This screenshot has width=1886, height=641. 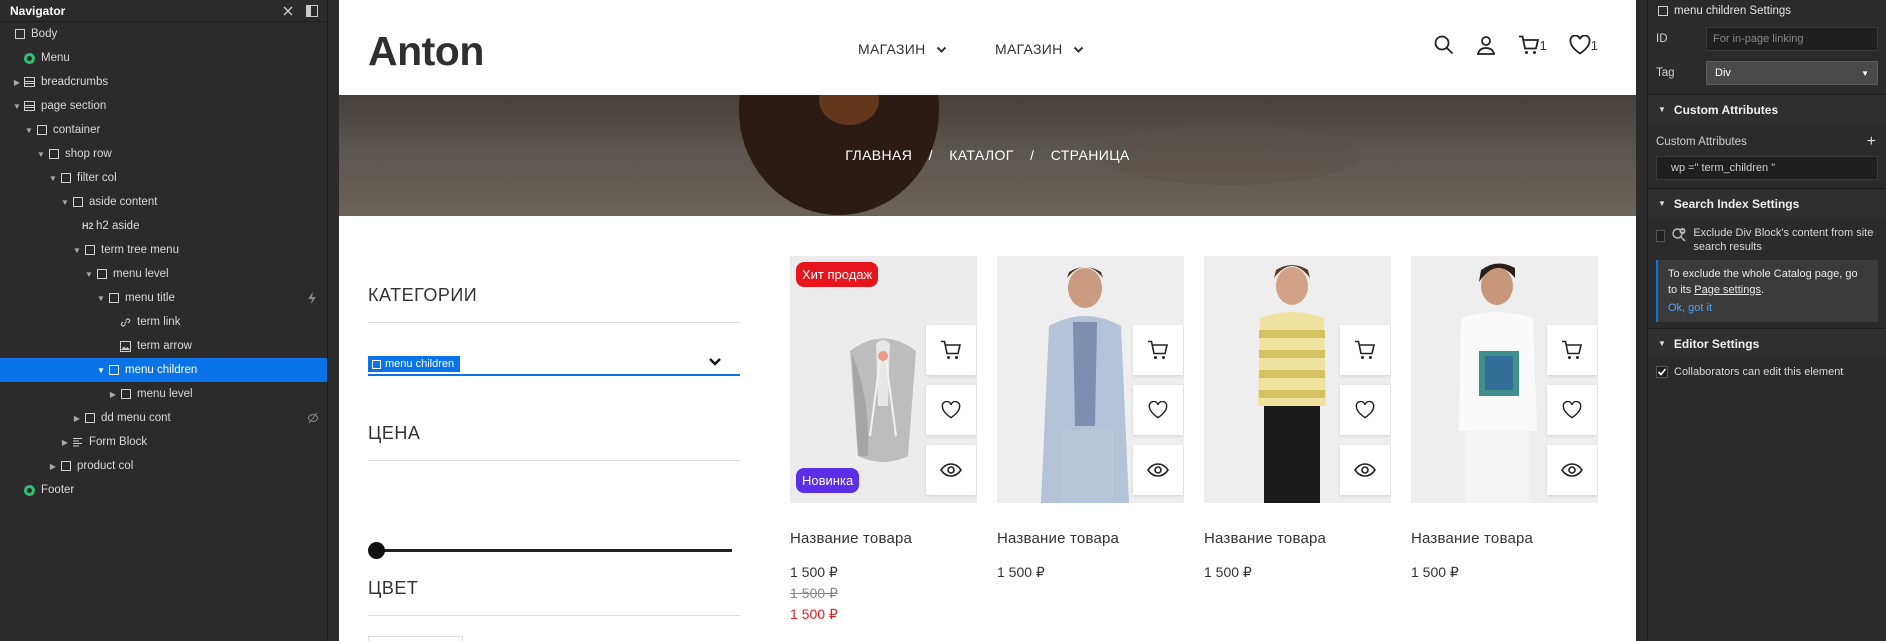 What do you see at coordinates (1444, 45) in the screenshot?
I see `search-icon` at bounding box center [1444, 45].